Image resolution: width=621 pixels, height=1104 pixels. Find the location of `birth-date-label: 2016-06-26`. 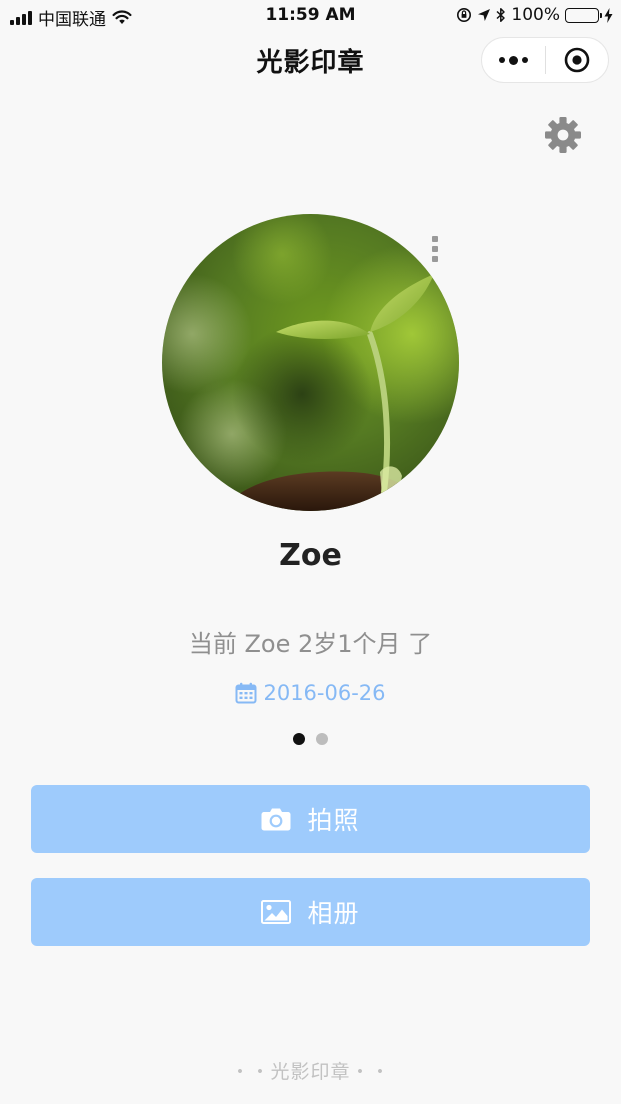

birth-date-label: 2016-06-26 is located at coordinates (324, 693).